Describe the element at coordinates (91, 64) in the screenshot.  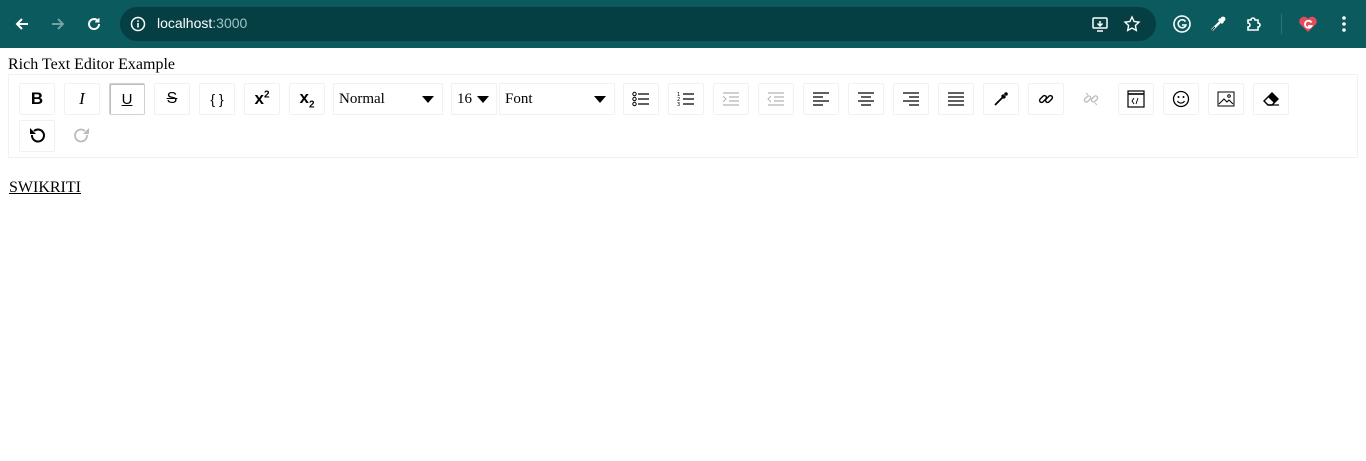
I see `page-title: Rich Text Editor Example` at that location.